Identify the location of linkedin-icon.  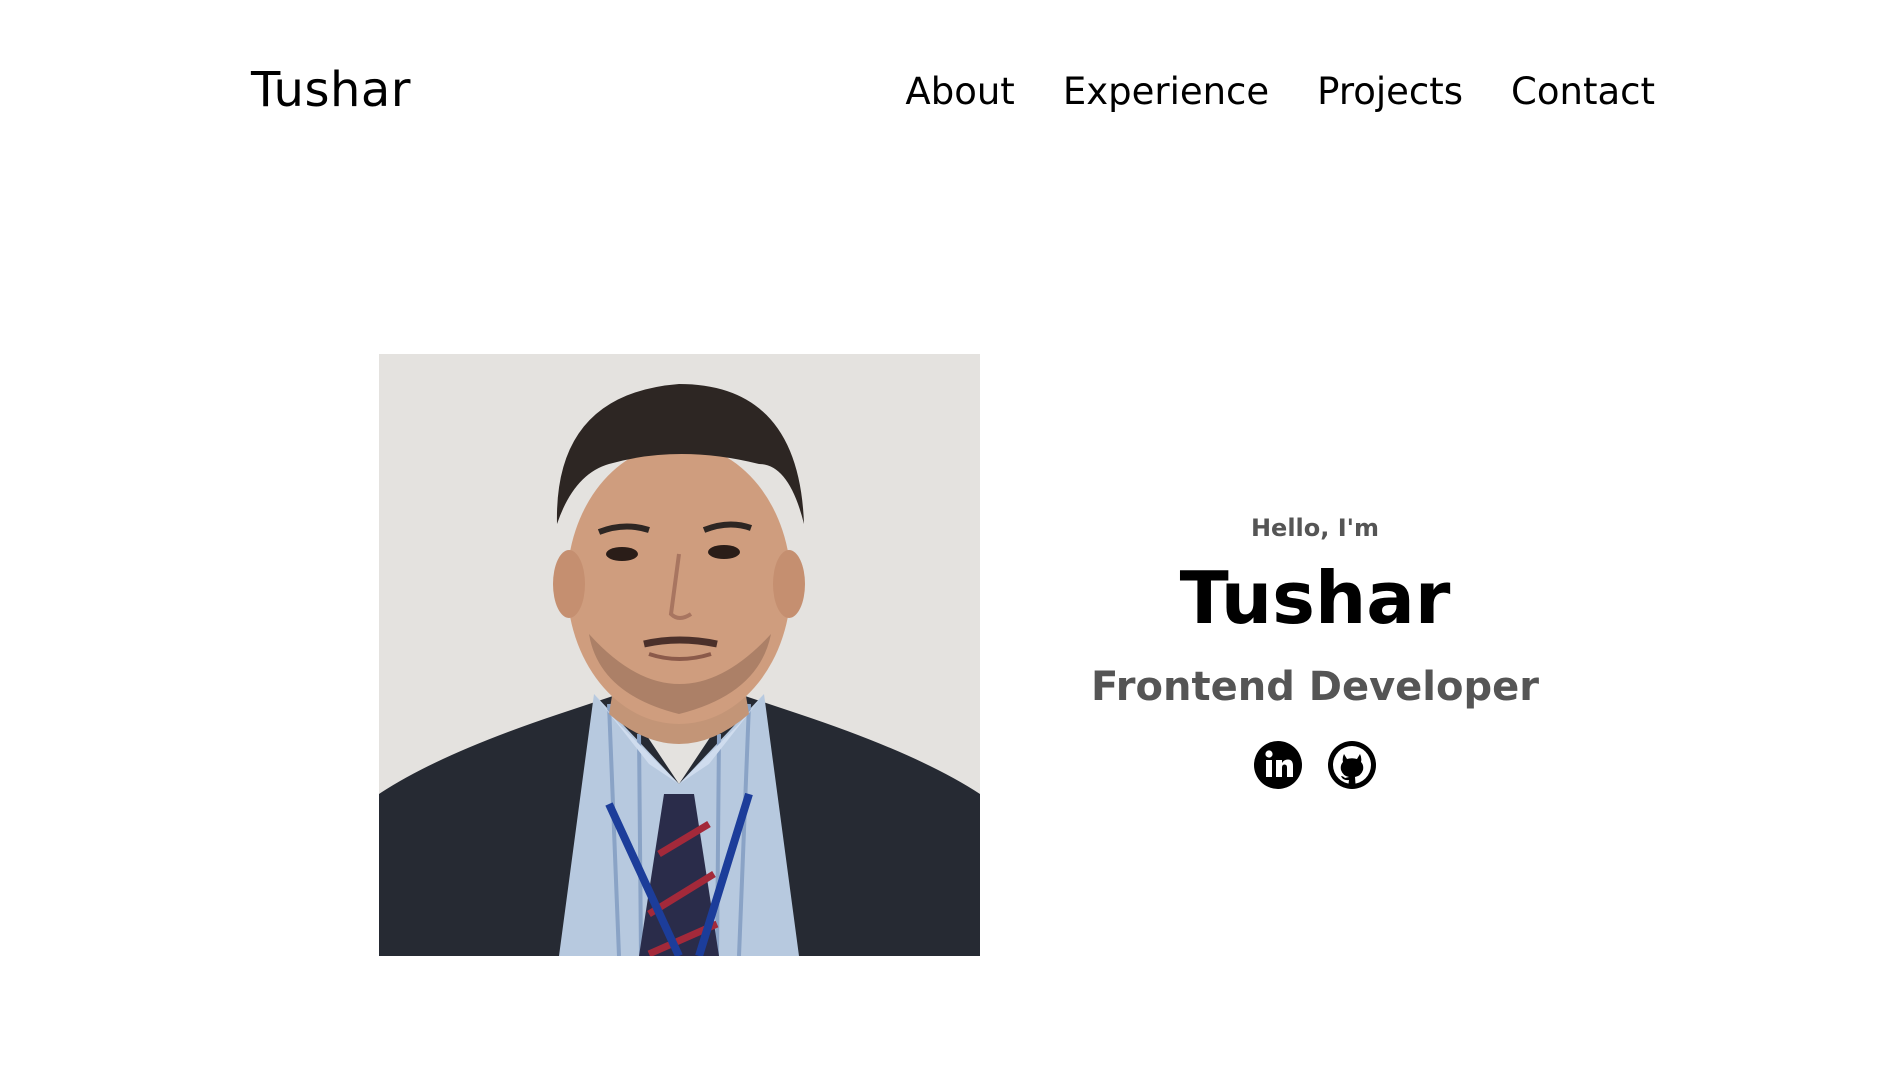
(1278, 765).